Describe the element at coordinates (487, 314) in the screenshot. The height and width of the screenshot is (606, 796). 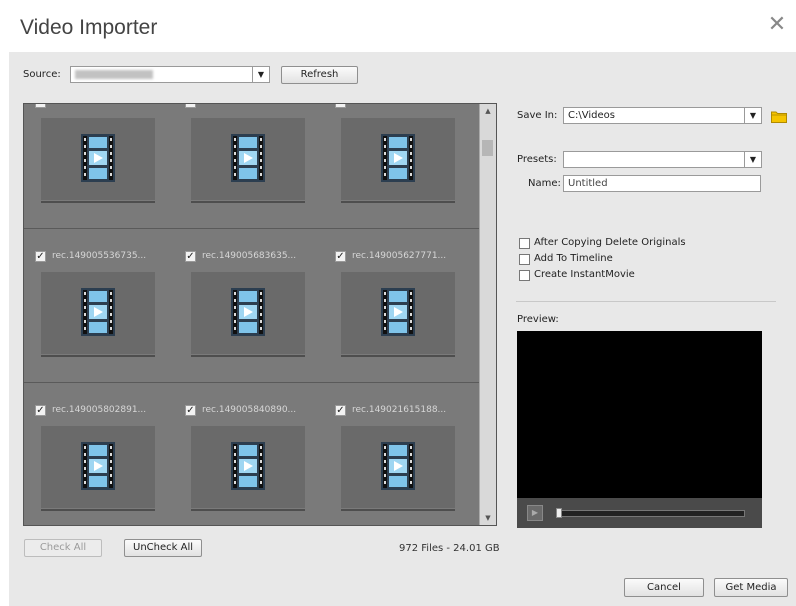
I see `grid-scrollbar: ▲ ▼` at that location.